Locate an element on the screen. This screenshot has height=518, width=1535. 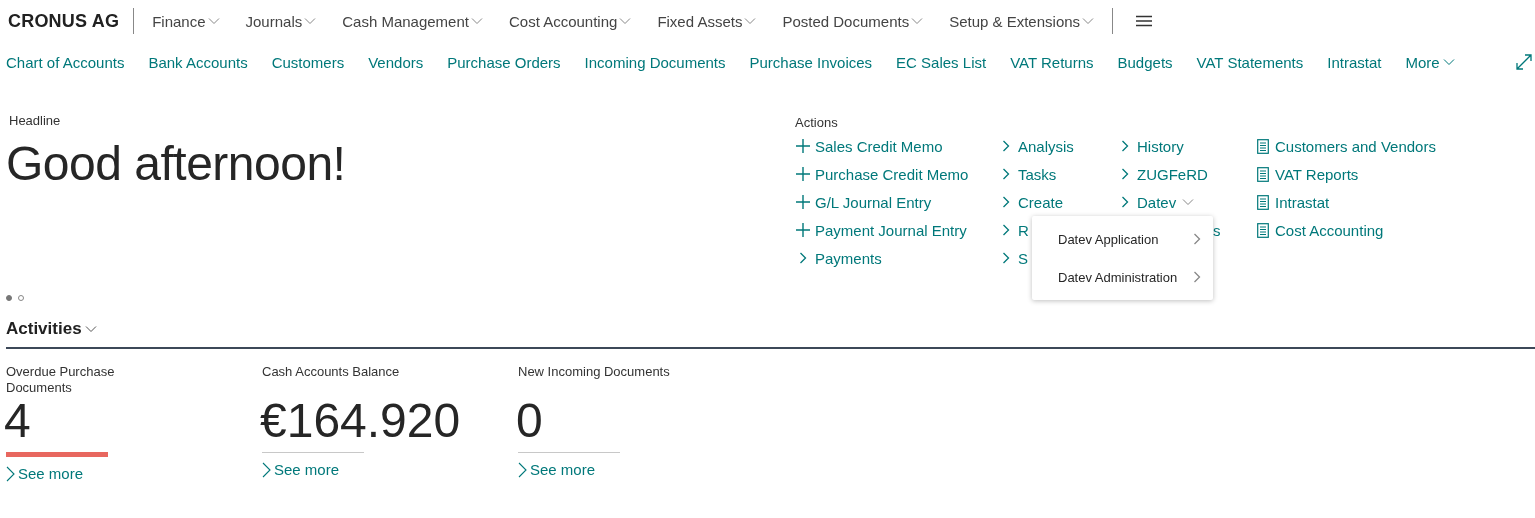
headline-text: Good afternoon! is located at coordinates (176, 163).